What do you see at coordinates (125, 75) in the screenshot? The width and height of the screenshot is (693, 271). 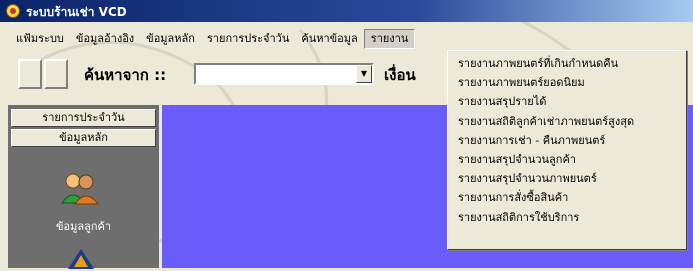 I see `search-from-label: ค้นหาจาก ::` at bounding box center [125, 75].